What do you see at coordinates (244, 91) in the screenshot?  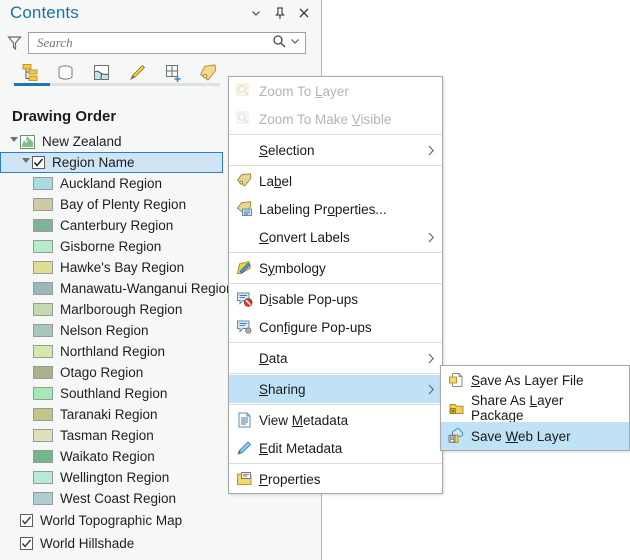 I see `zoom-to-layer-icon` at bounding box center [244, 91].